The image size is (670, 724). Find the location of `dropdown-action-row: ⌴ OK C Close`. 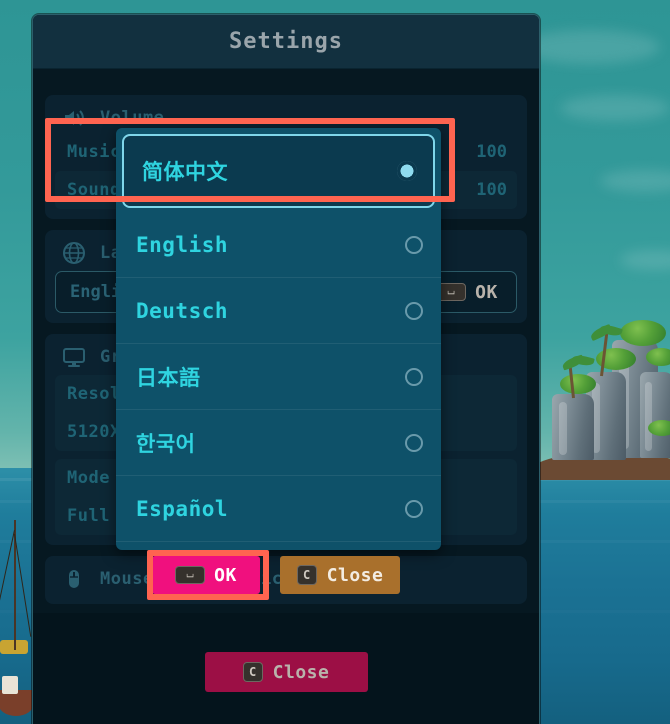

dropdown-action-row: ⌴ OK C Close is located at coordinates (276, 575).